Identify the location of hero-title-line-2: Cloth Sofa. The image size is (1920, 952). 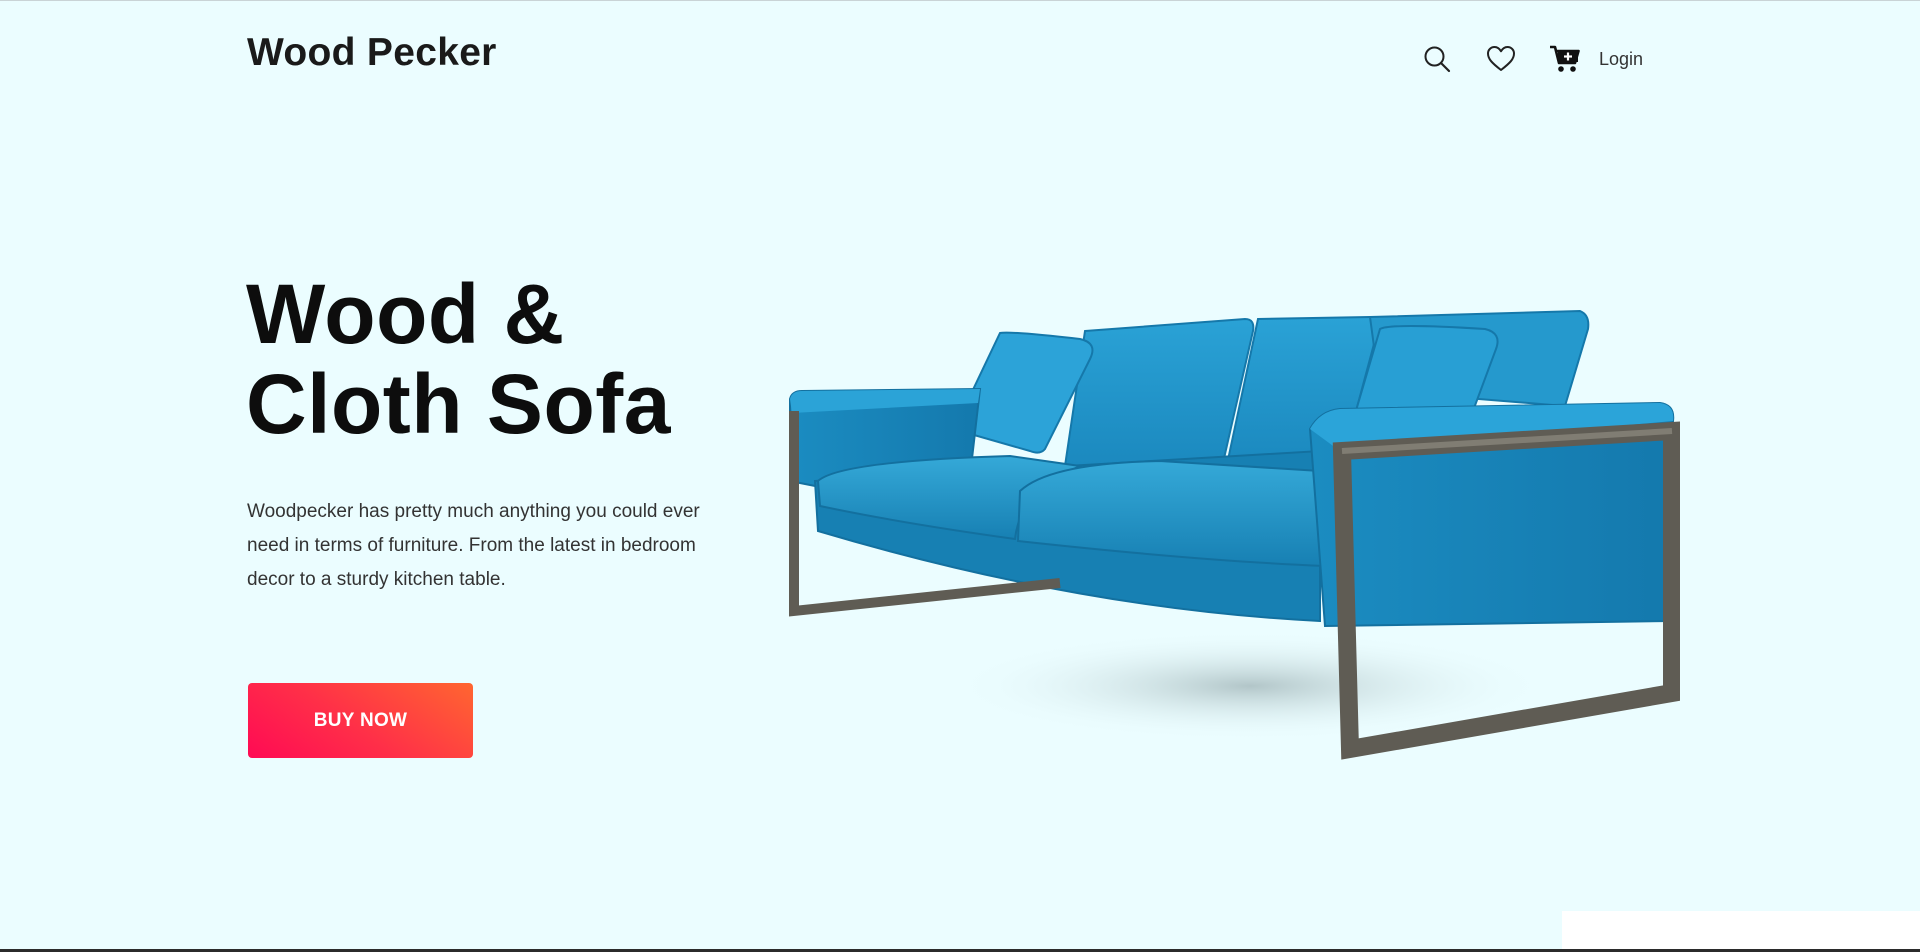
(458, 404).